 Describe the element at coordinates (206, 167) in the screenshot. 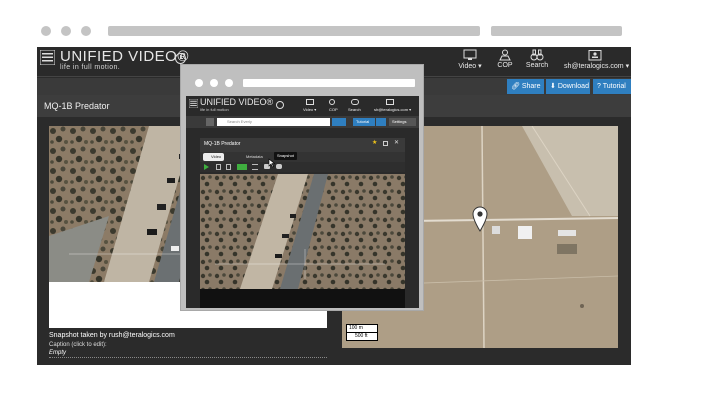

I see `play-icon` at that location.